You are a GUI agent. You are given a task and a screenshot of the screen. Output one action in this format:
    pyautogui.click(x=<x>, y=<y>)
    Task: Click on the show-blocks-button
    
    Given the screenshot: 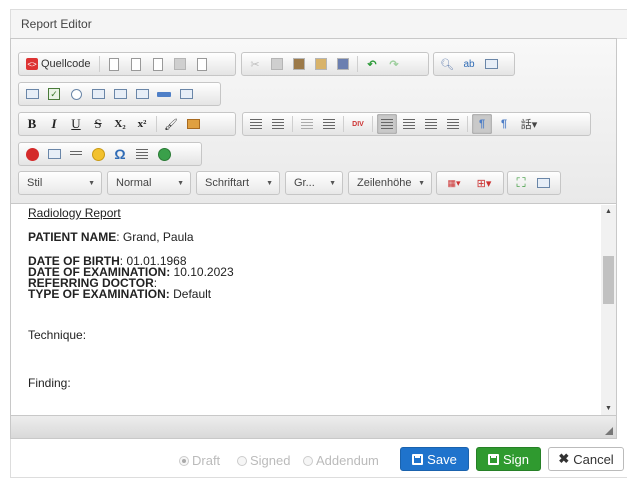 What is the action you would take?
    pyautogui.click(x=543, y=183)
    